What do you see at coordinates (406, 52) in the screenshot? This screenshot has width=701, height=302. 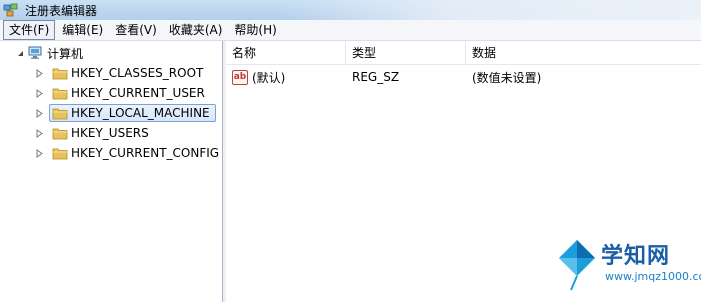 I see `column-header-type: 类型` at bounding box center [406, 52].